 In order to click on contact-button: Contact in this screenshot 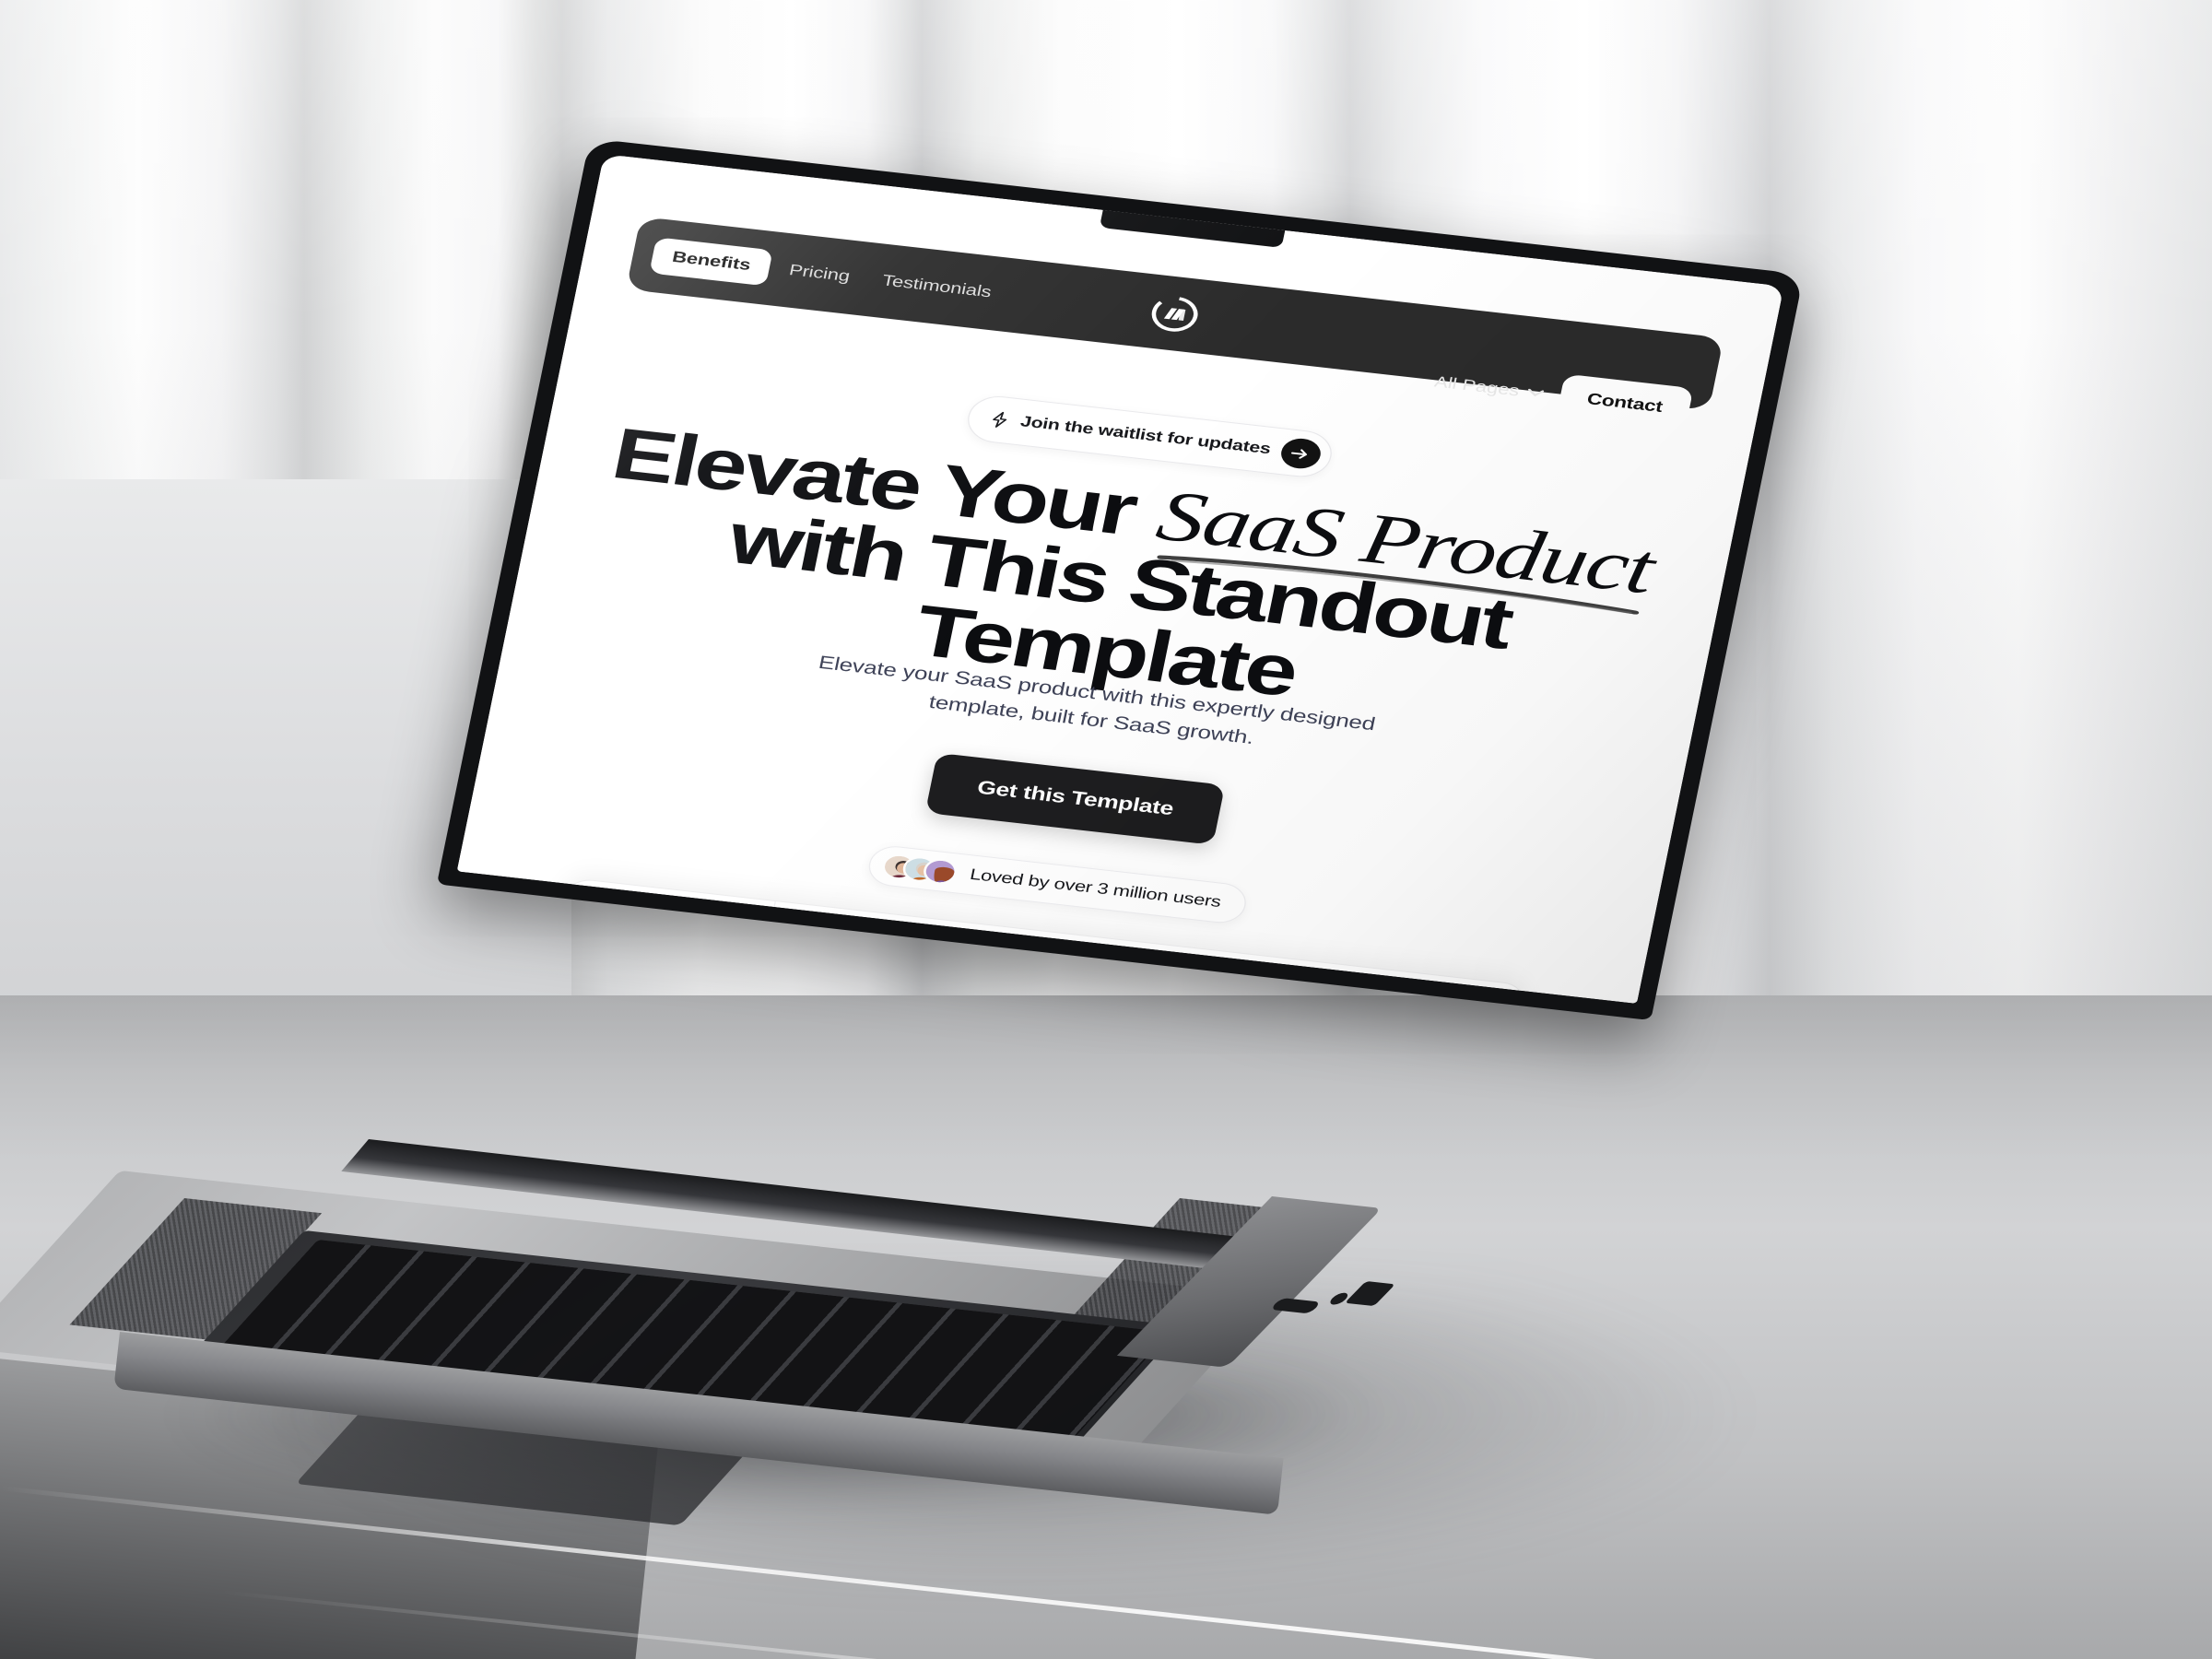, I will do `click(1625, 403)`.